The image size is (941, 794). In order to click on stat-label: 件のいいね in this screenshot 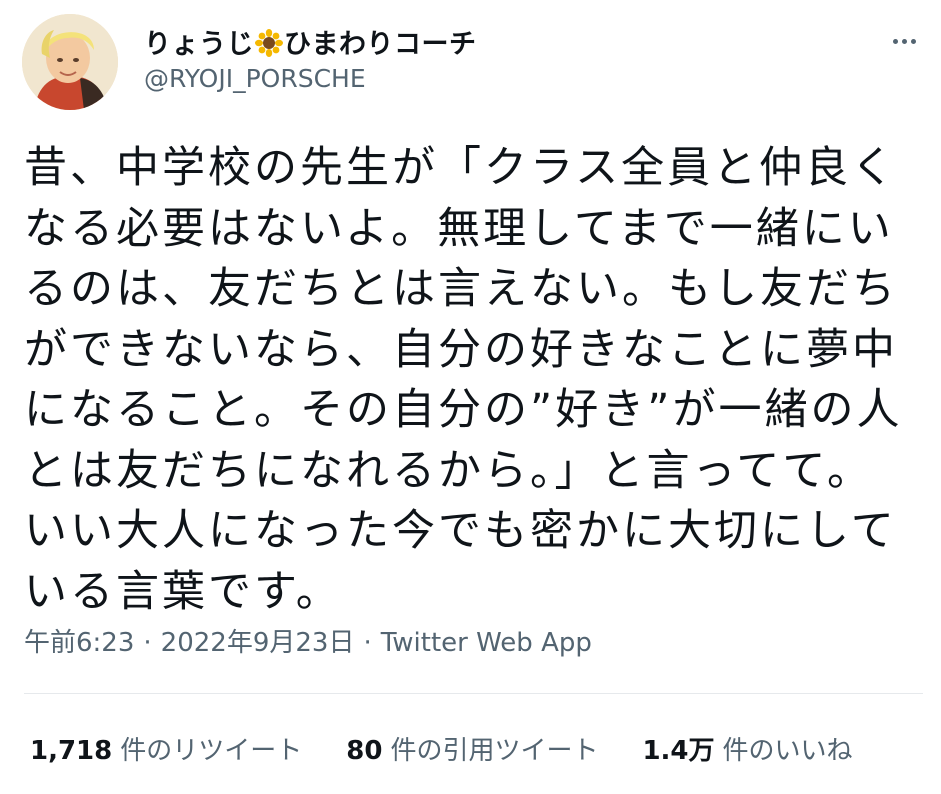, I will do `click(787, 751)`.